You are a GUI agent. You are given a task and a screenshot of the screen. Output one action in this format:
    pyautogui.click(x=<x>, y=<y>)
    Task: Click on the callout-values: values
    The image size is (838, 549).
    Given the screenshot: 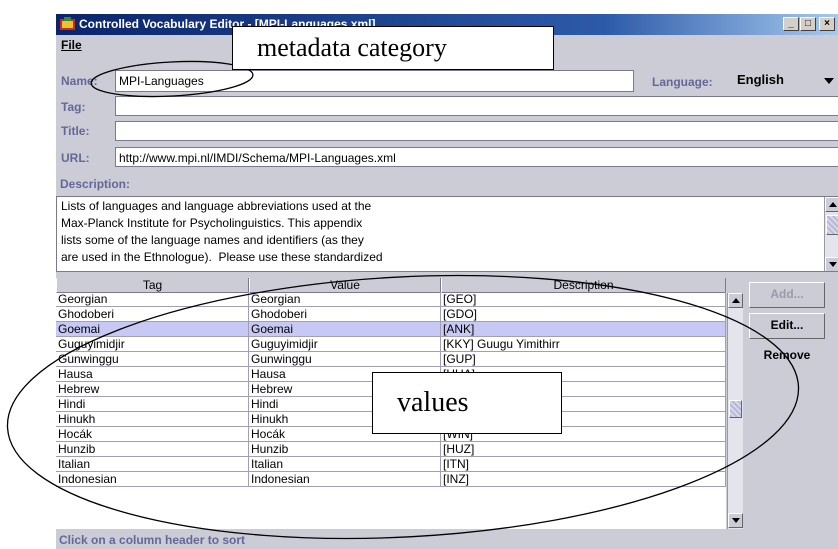 What is the action you would take?
    pyautogui.click(x=467, y=403)
    